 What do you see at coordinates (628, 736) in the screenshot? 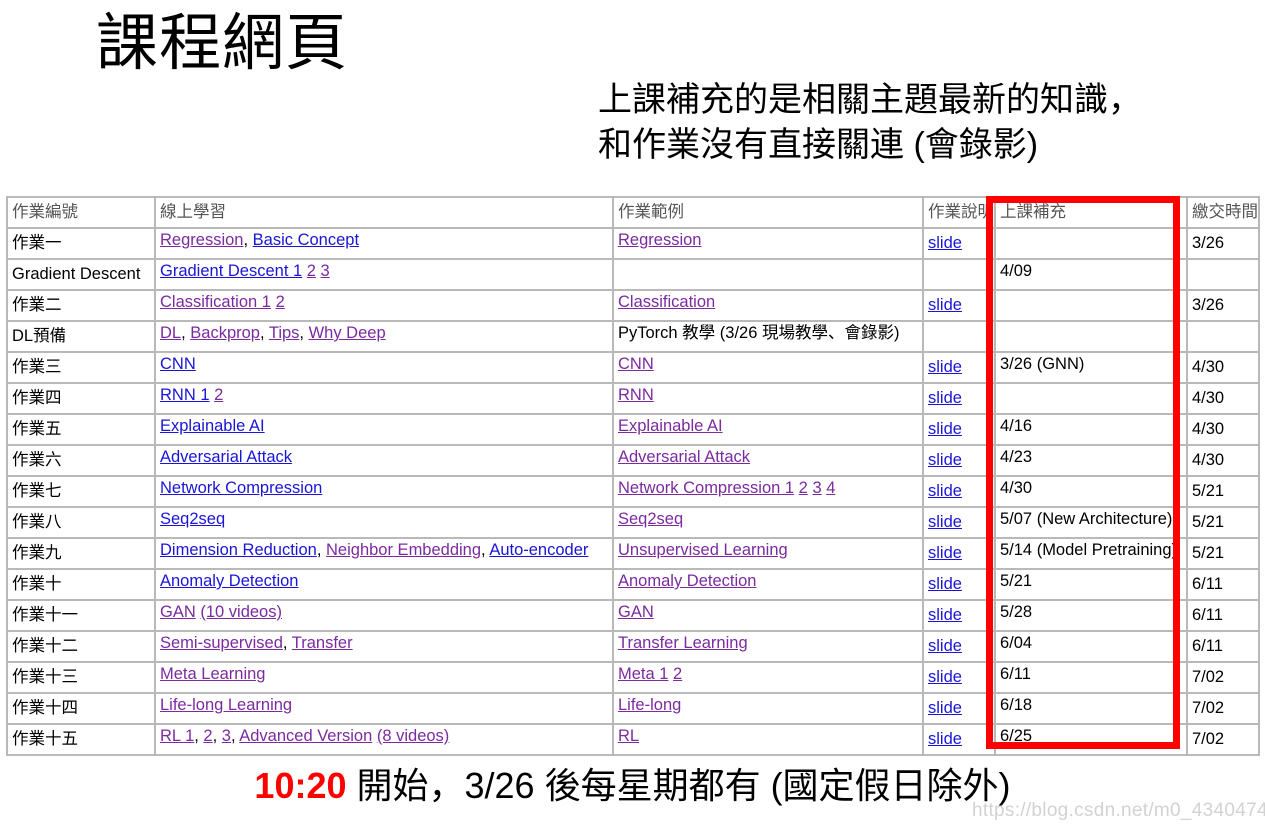
I see `link-rl: RL` at bounding box center [628, 736].